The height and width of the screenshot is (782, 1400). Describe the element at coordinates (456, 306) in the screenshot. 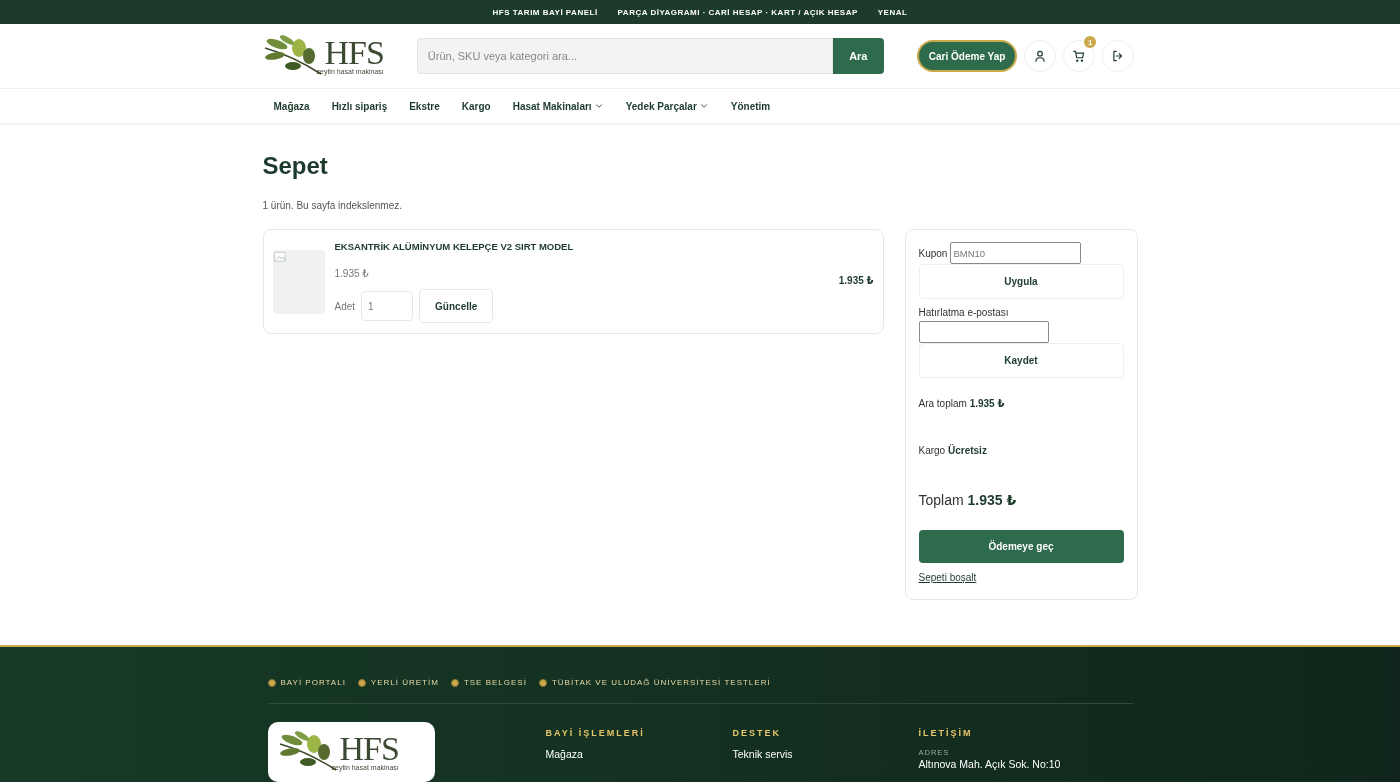

I see `update-button: Güncelle` at that location.